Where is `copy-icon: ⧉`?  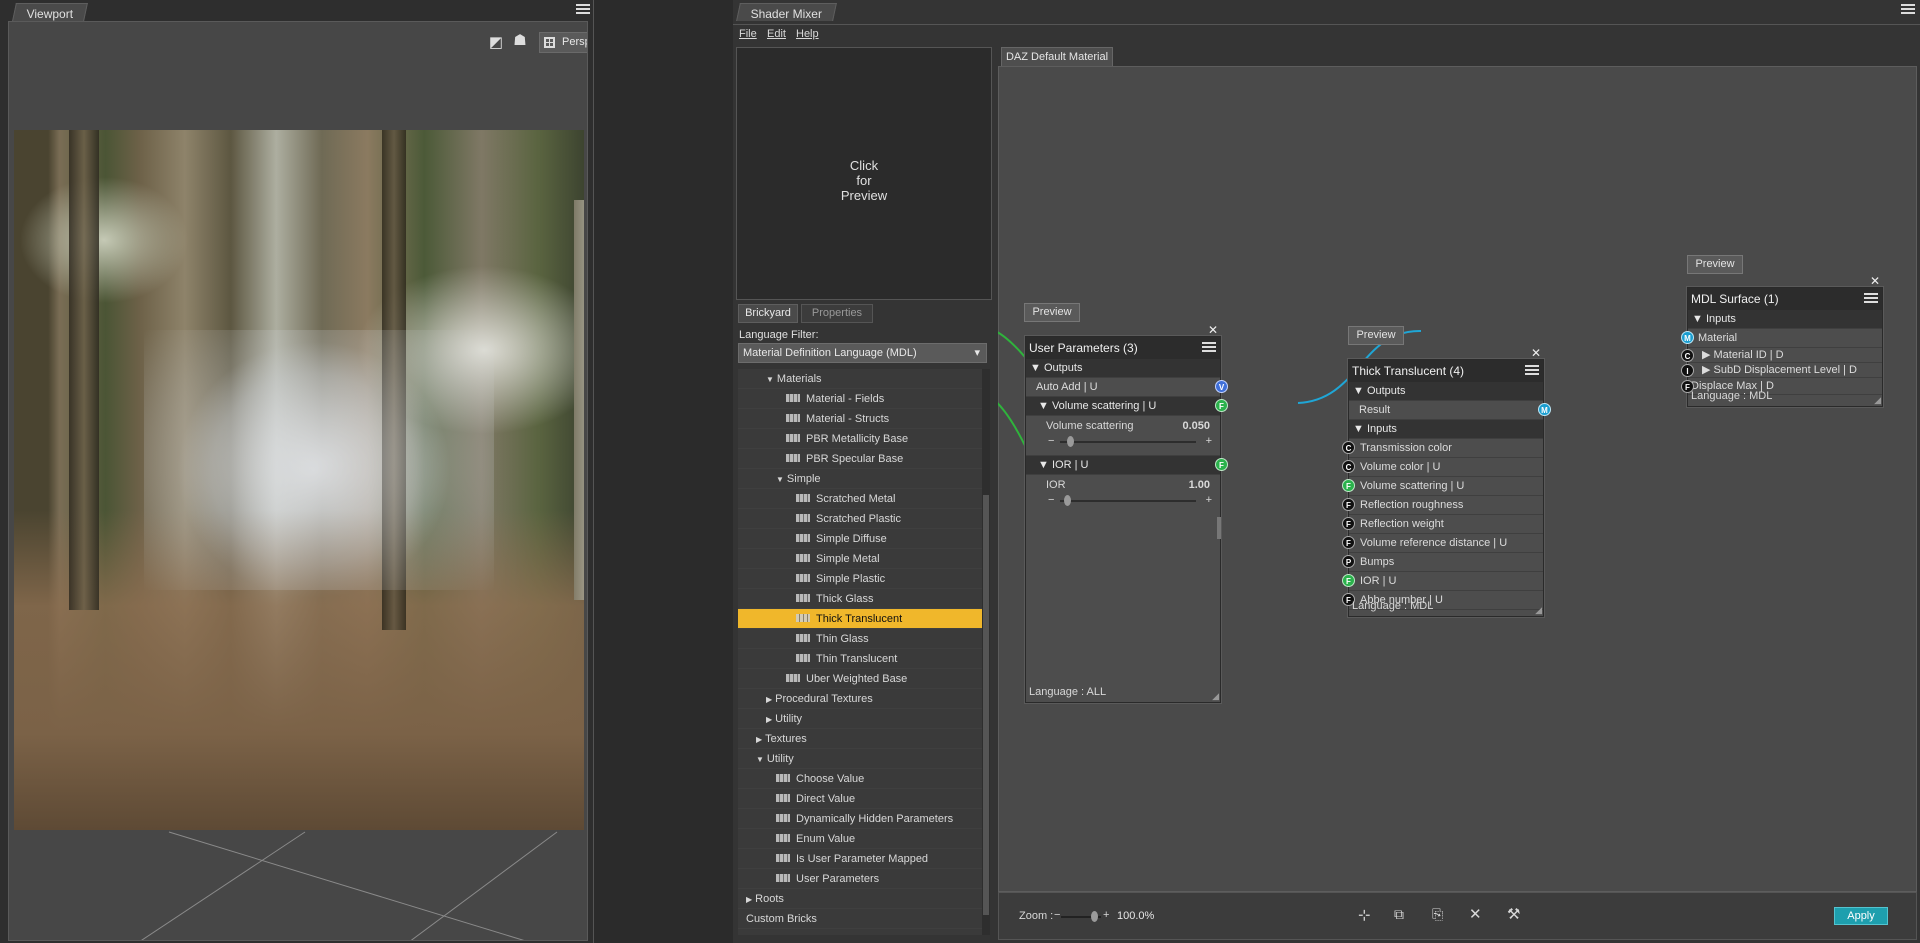
copy-icon: ⧉ is located at coordinates (1399, 914).